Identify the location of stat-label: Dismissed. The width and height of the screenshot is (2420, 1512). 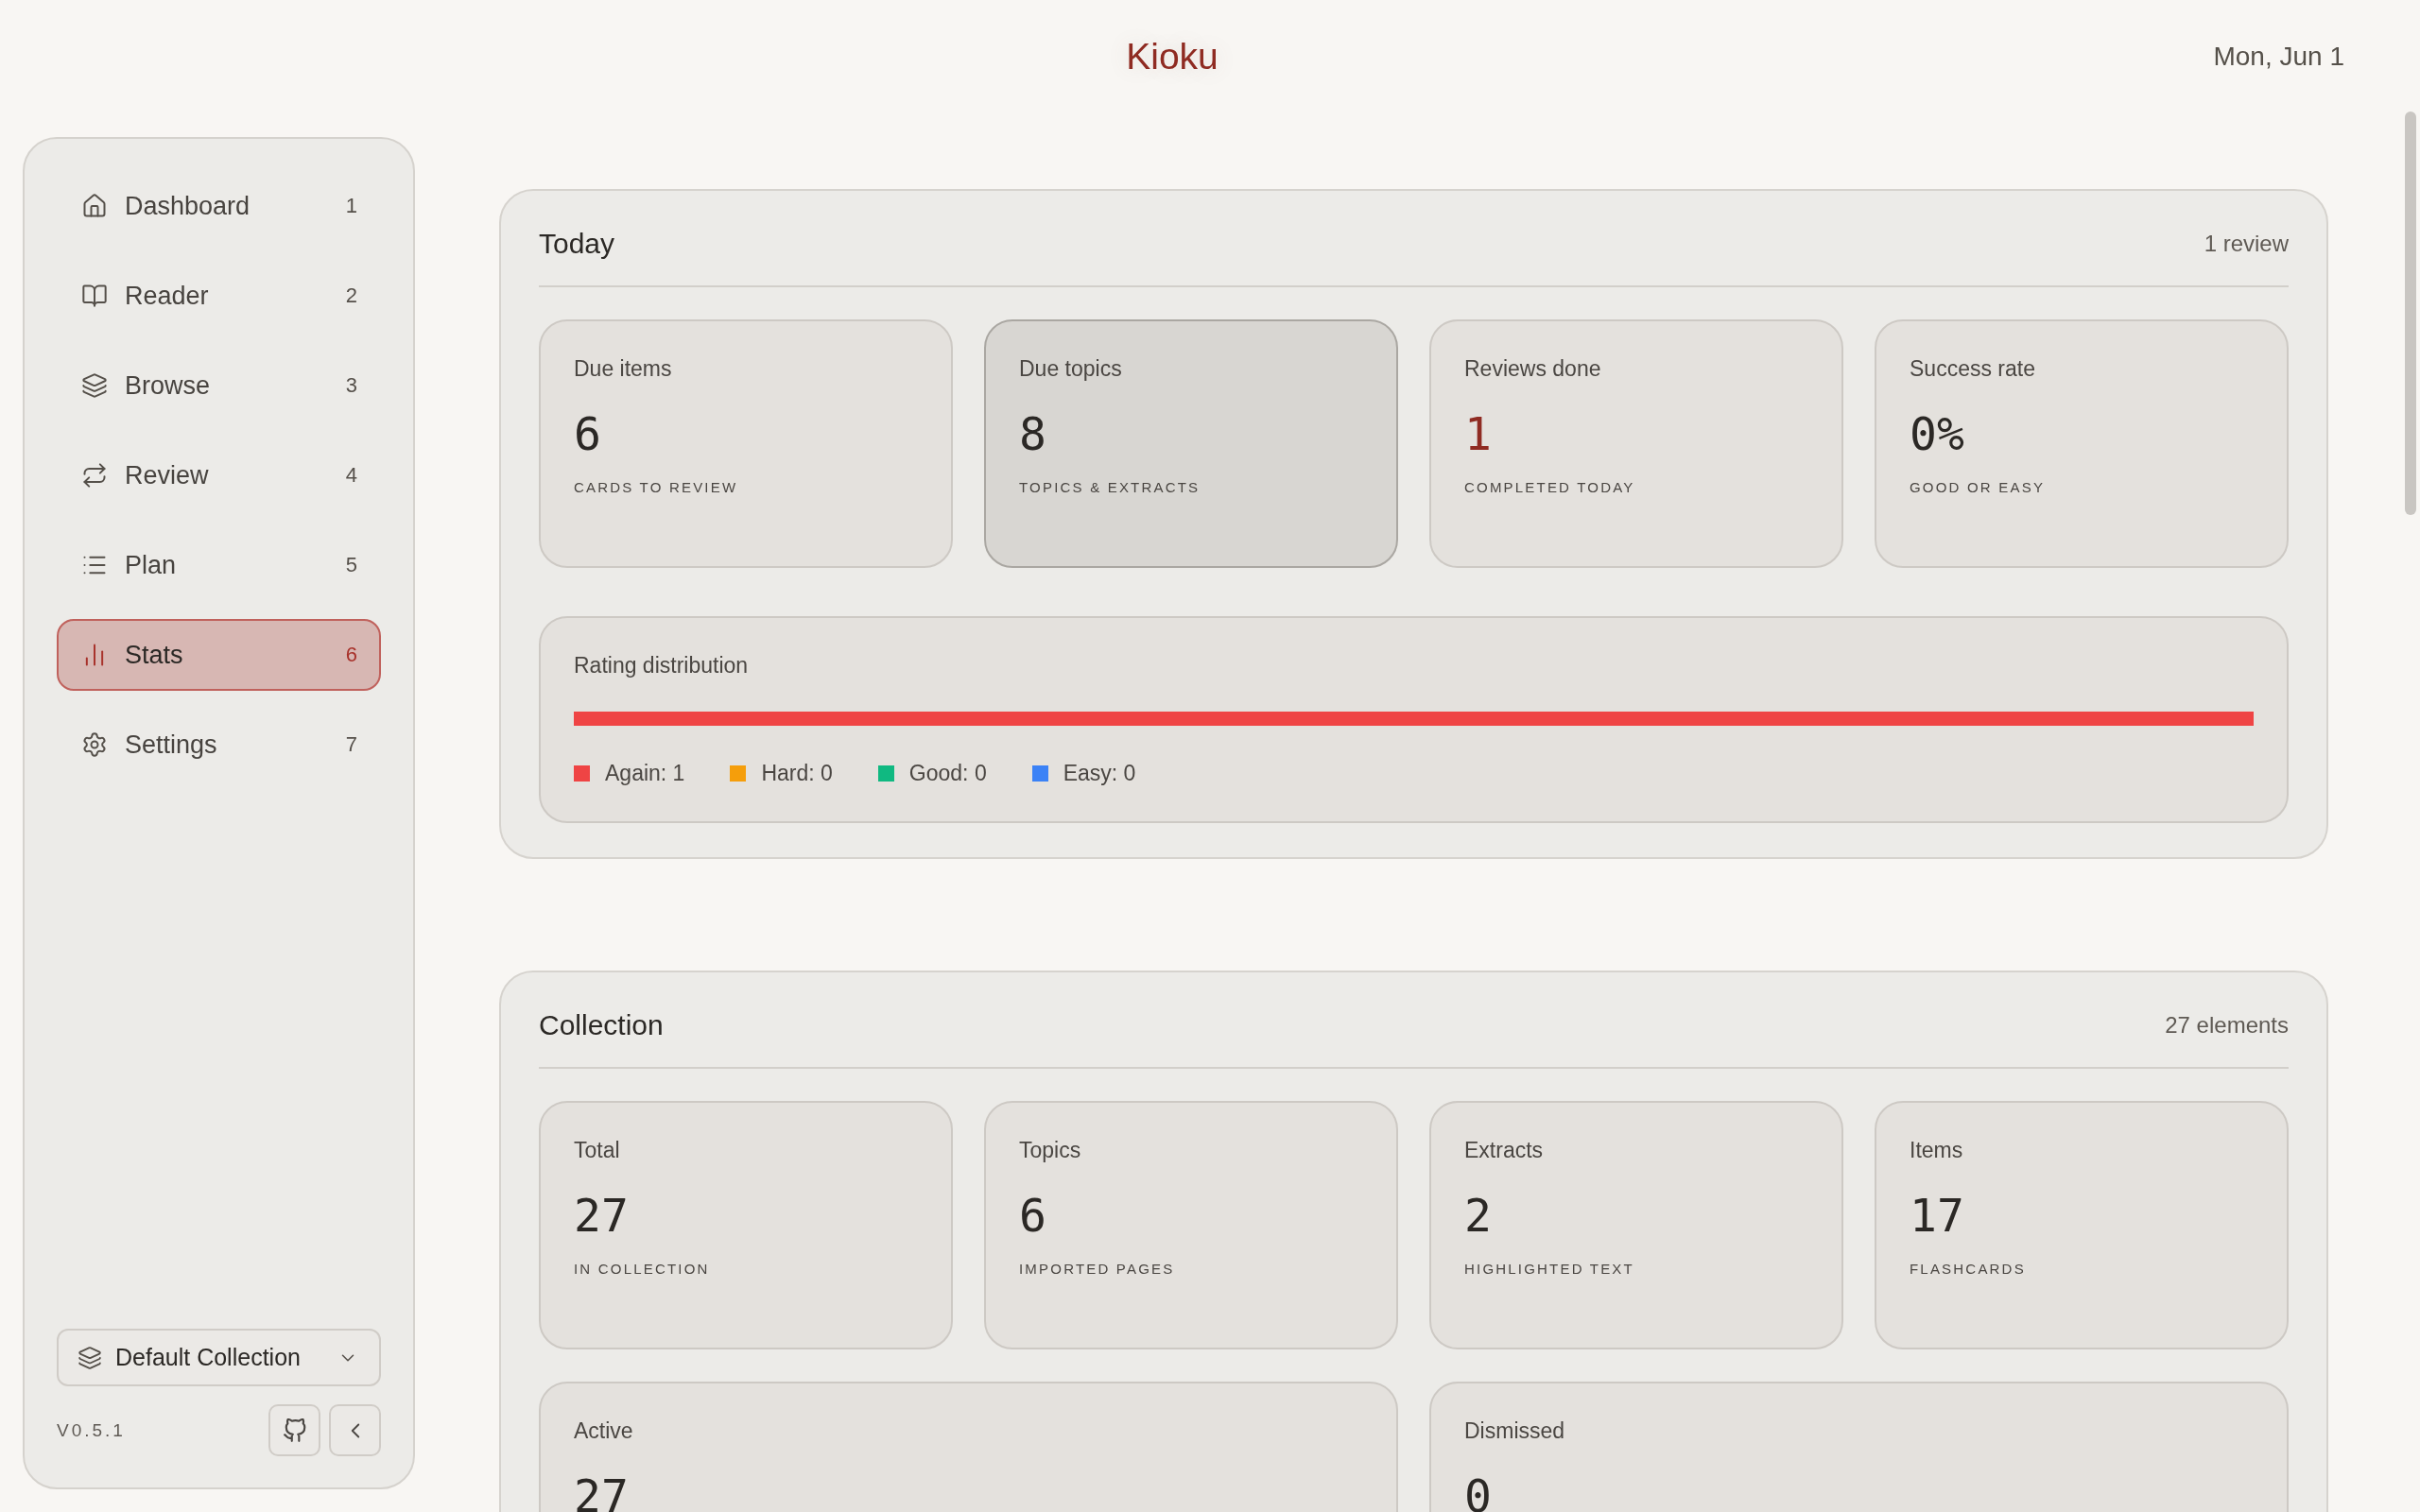
(1515, 1431).